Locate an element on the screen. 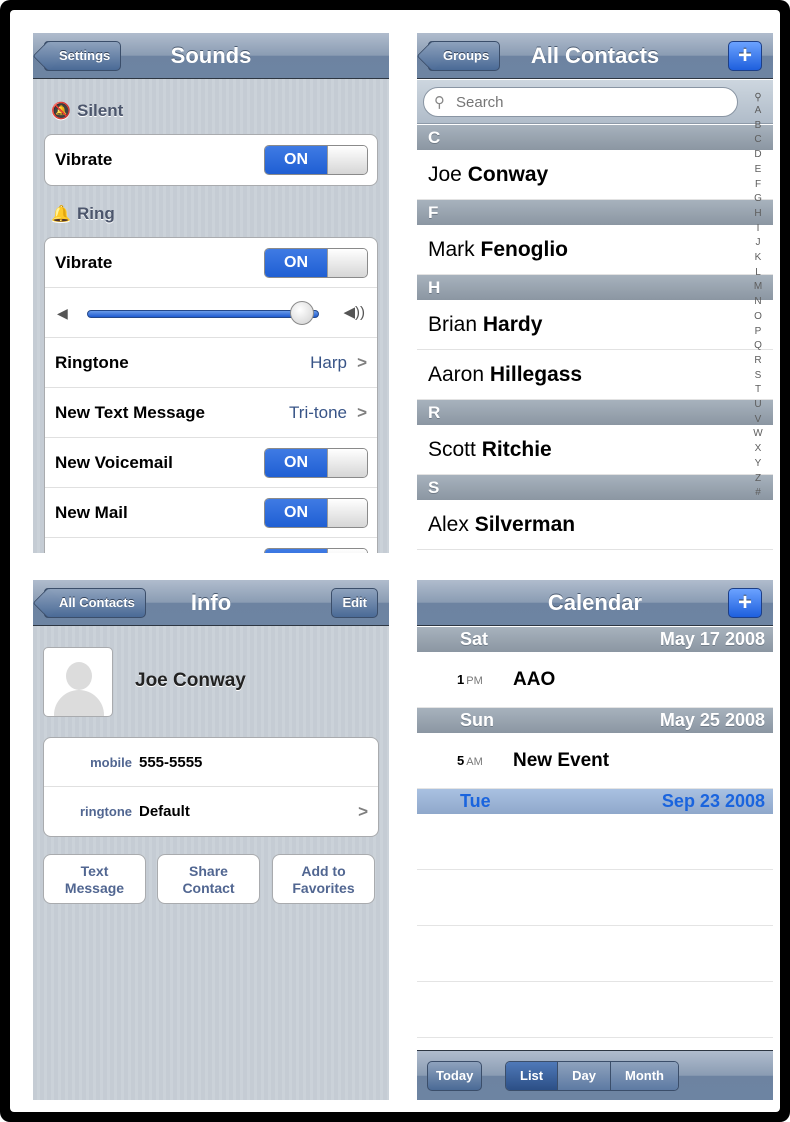  index-letter: Z is located at coordinates (758, 479).